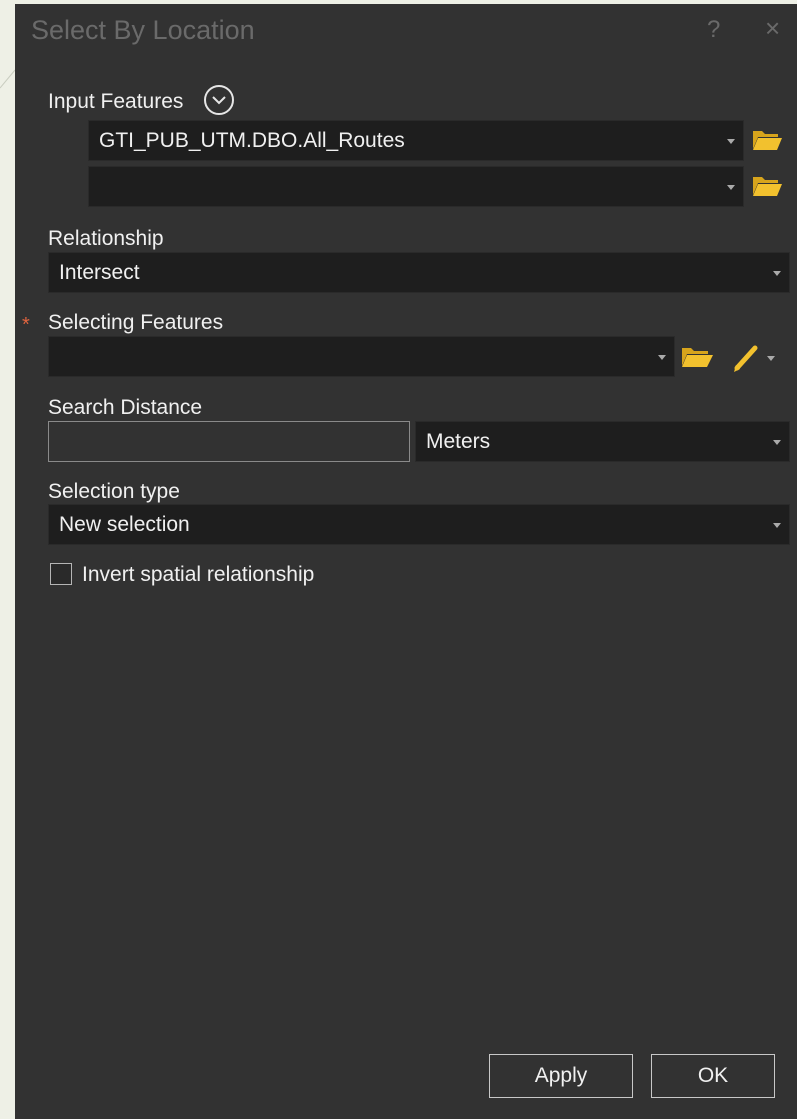 Image resolution: width=797 pixels, height=1119 pixels. What do you see at coordinates (99, 272) in the screenshot?
I see `relationship-value: Intersect` at bounding box center [99, 272].